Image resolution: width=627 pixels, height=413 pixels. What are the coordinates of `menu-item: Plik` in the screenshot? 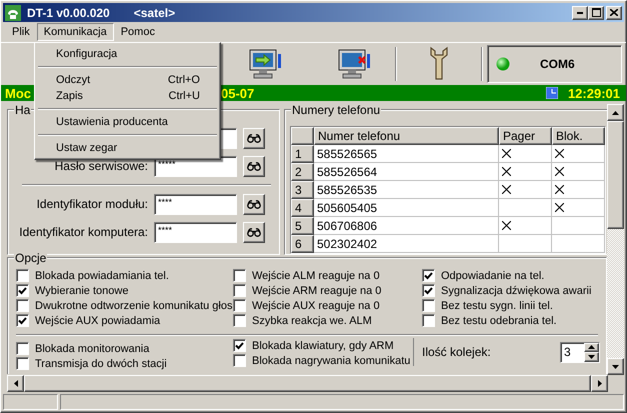 It's located at (21, 32).